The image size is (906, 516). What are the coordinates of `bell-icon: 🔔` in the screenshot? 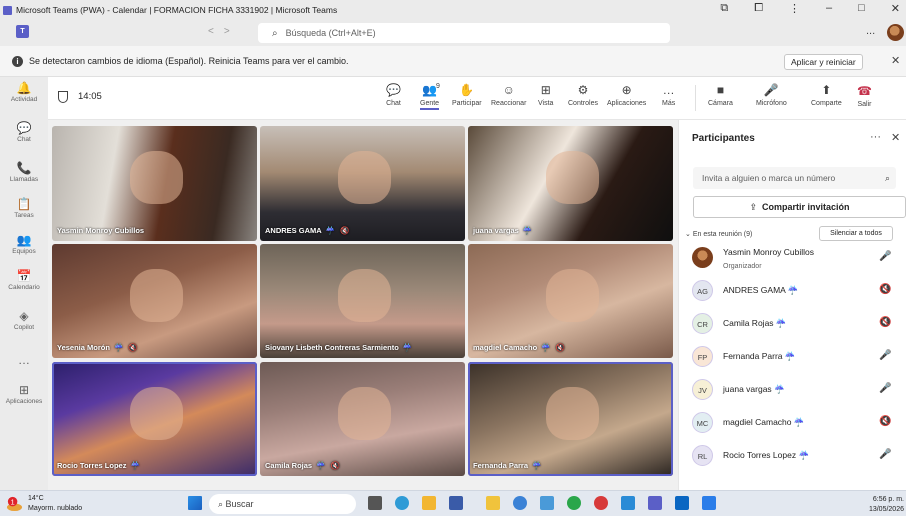 It's located at (24, 88).